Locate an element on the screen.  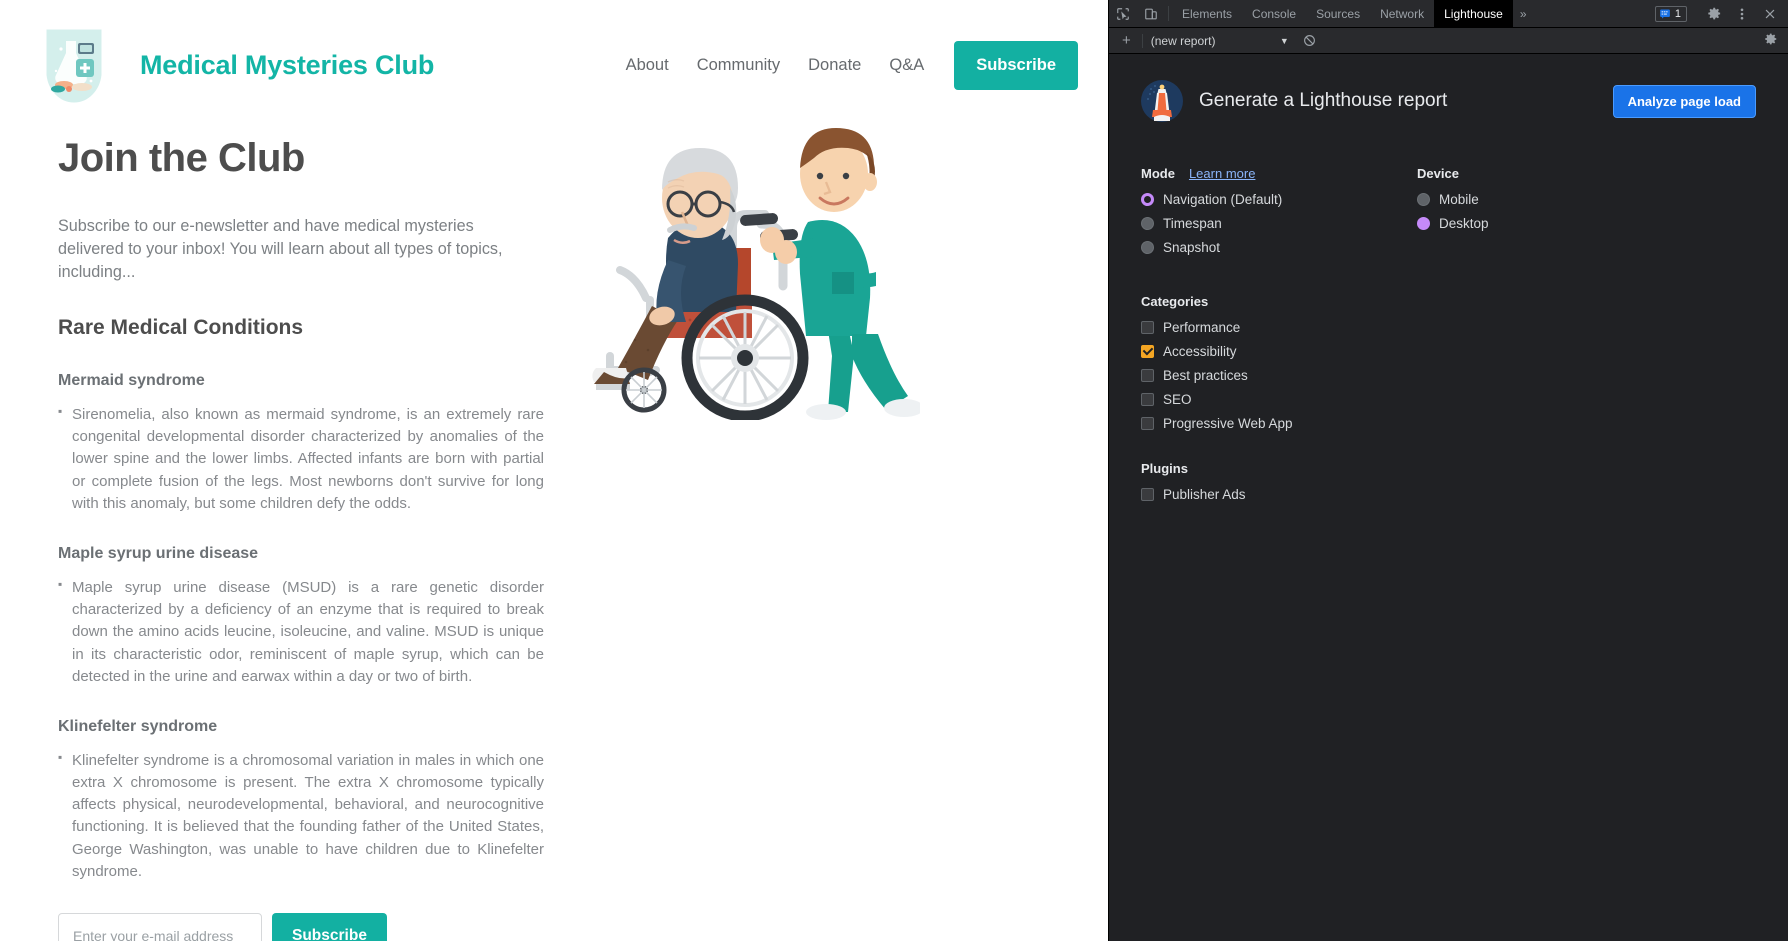
category-best-practices: Best practices is located at coordinates (1448, 375).